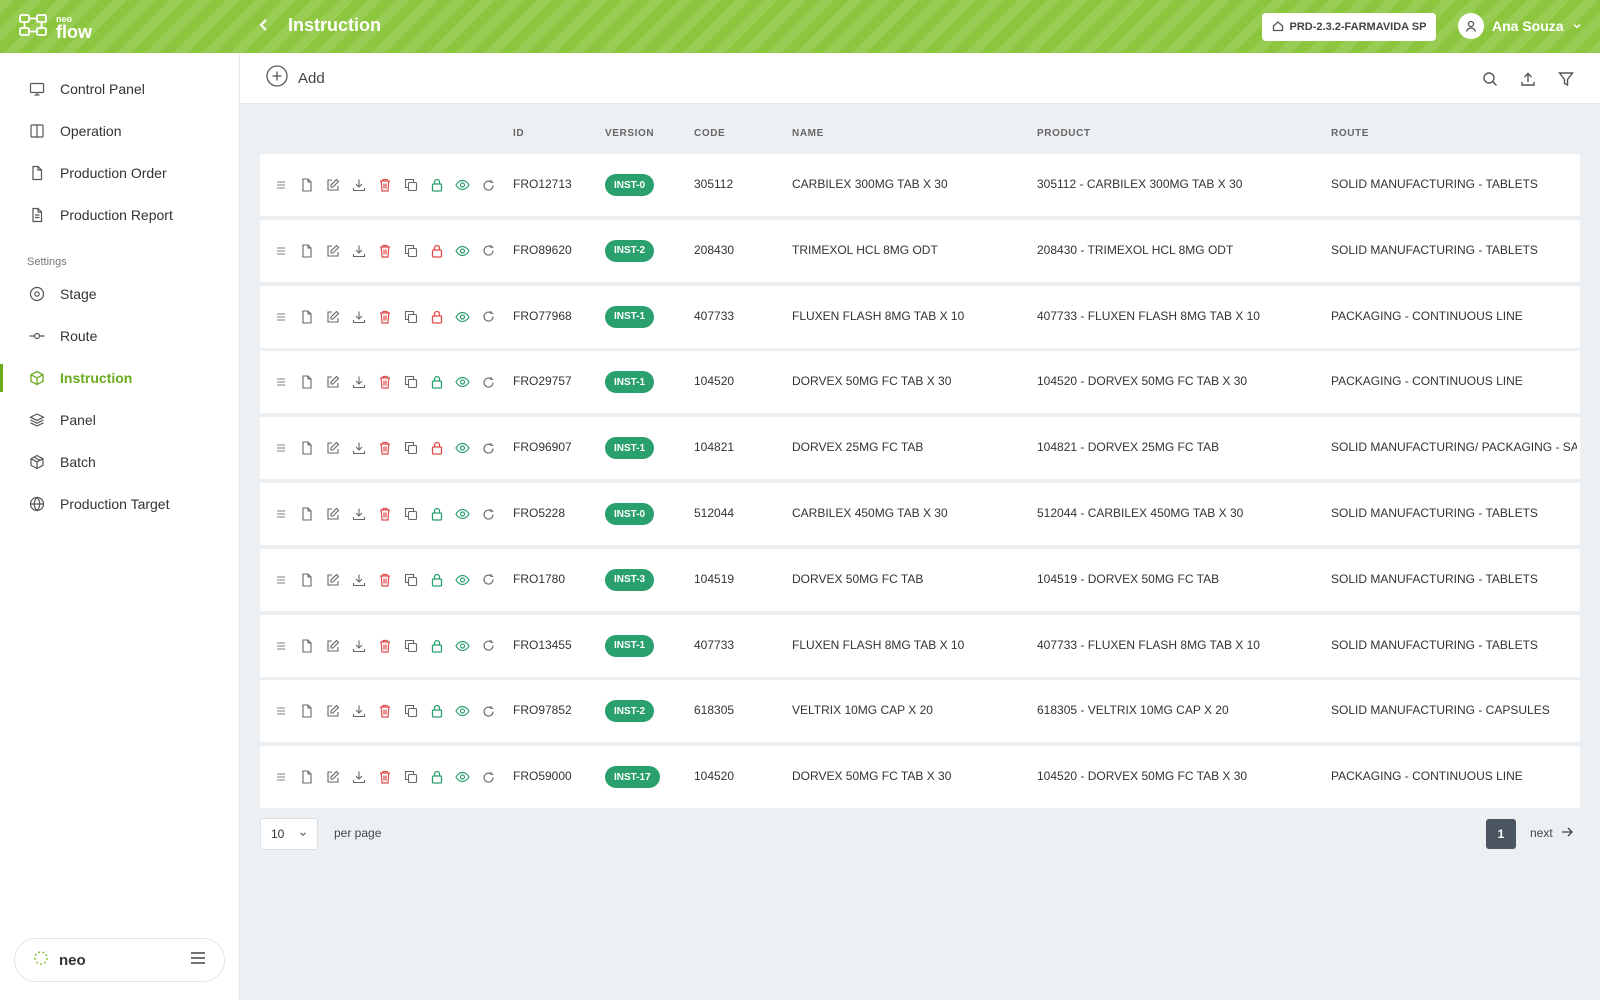 The height and width of the screenshot is (1000, 1600). I want to click on column-header-code: CODE, so click(709, 133).